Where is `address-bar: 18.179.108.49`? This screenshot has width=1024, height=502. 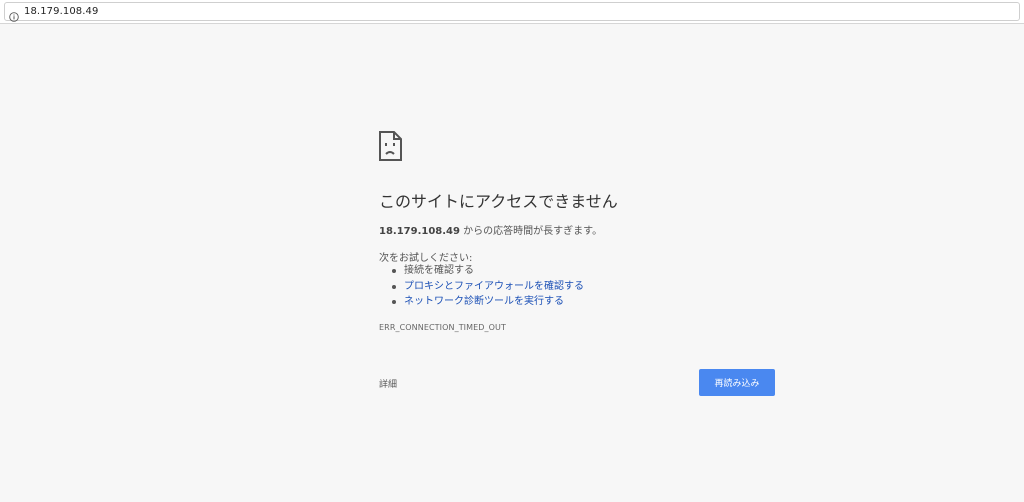 address-bar: 18.179.108.49 is located at coordinates (512, 12).